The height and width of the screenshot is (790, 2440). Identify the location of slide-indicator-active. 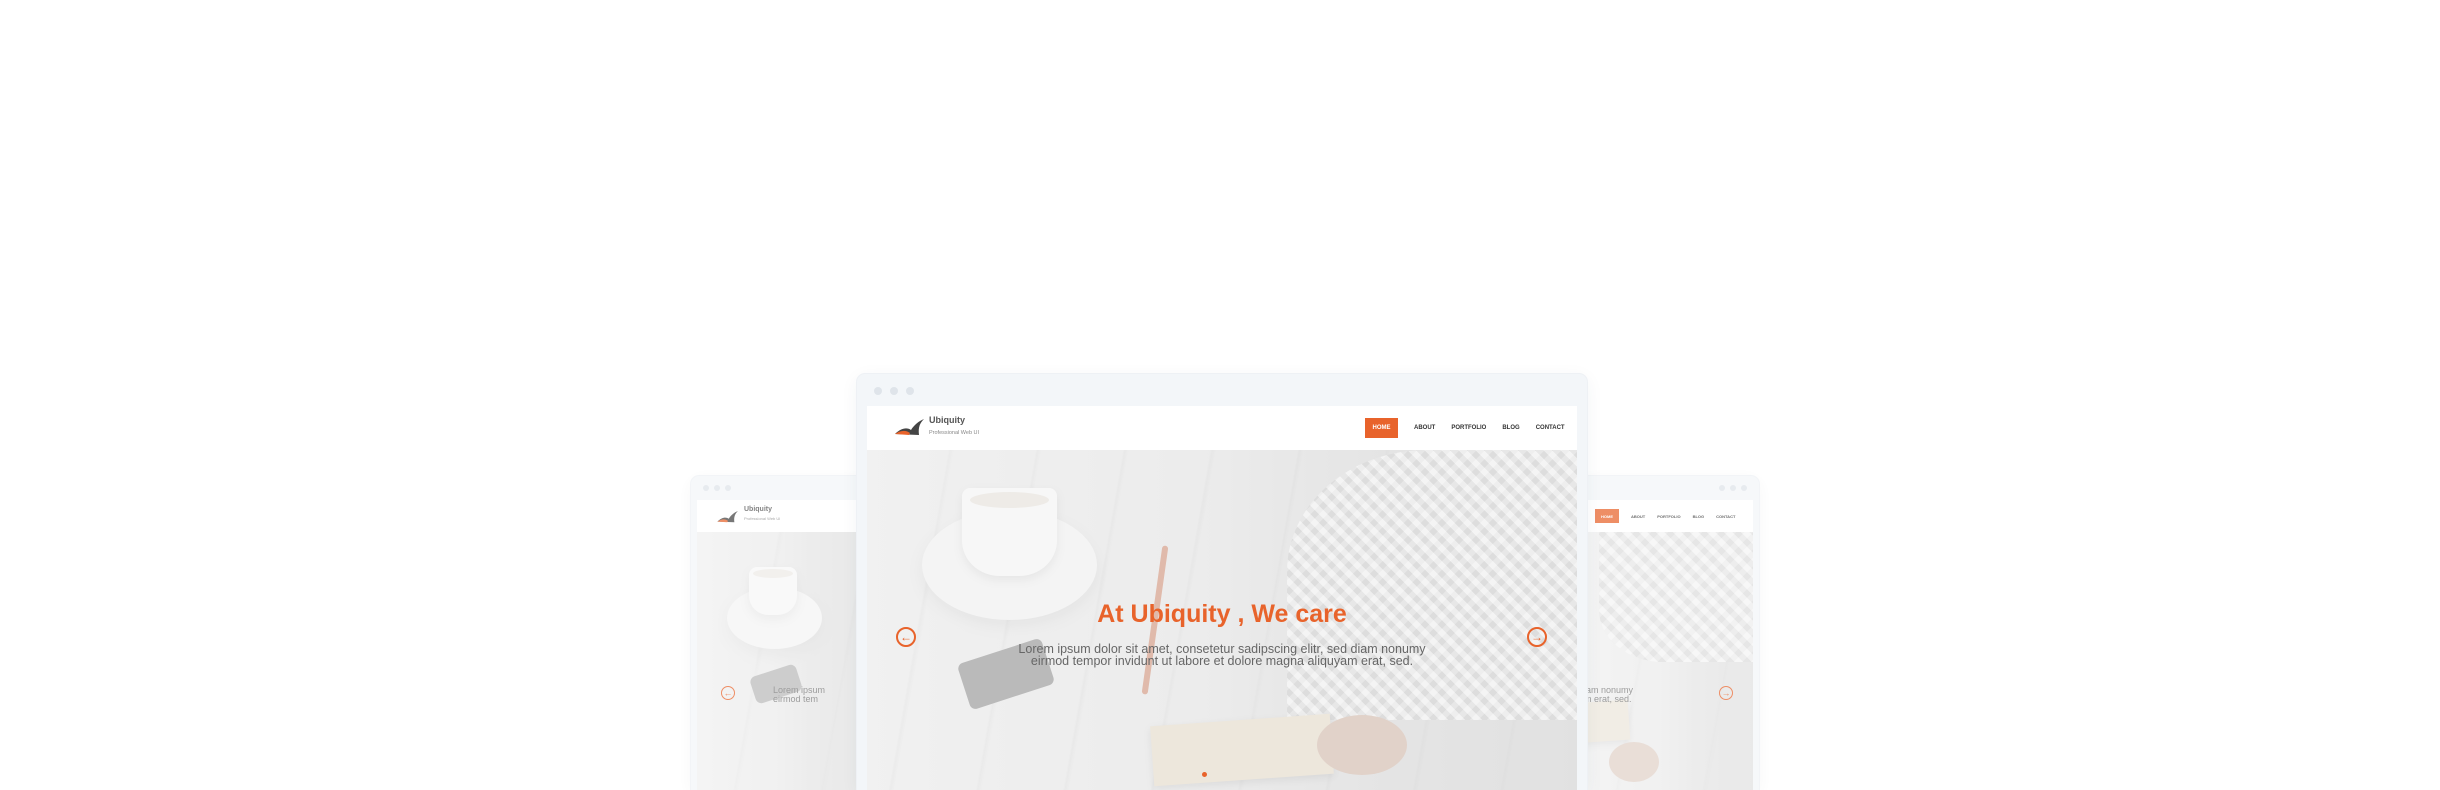
(1204, 774).